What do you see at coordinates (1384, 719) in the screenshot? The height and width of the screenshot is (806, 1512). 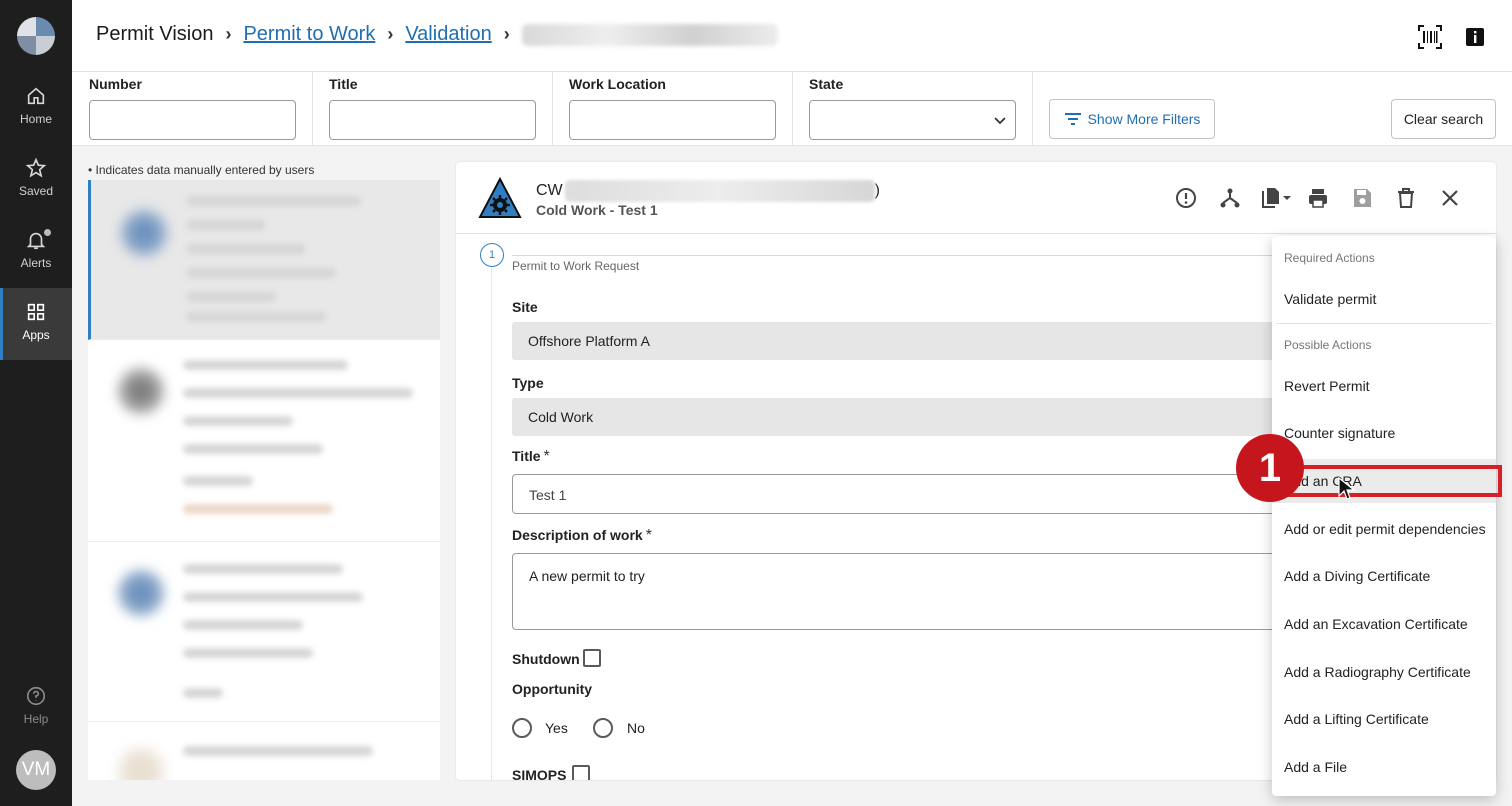 I see `menu-item-lifting-certificate: Add a Lifting Certificate` at bounding box center [1384, 719].